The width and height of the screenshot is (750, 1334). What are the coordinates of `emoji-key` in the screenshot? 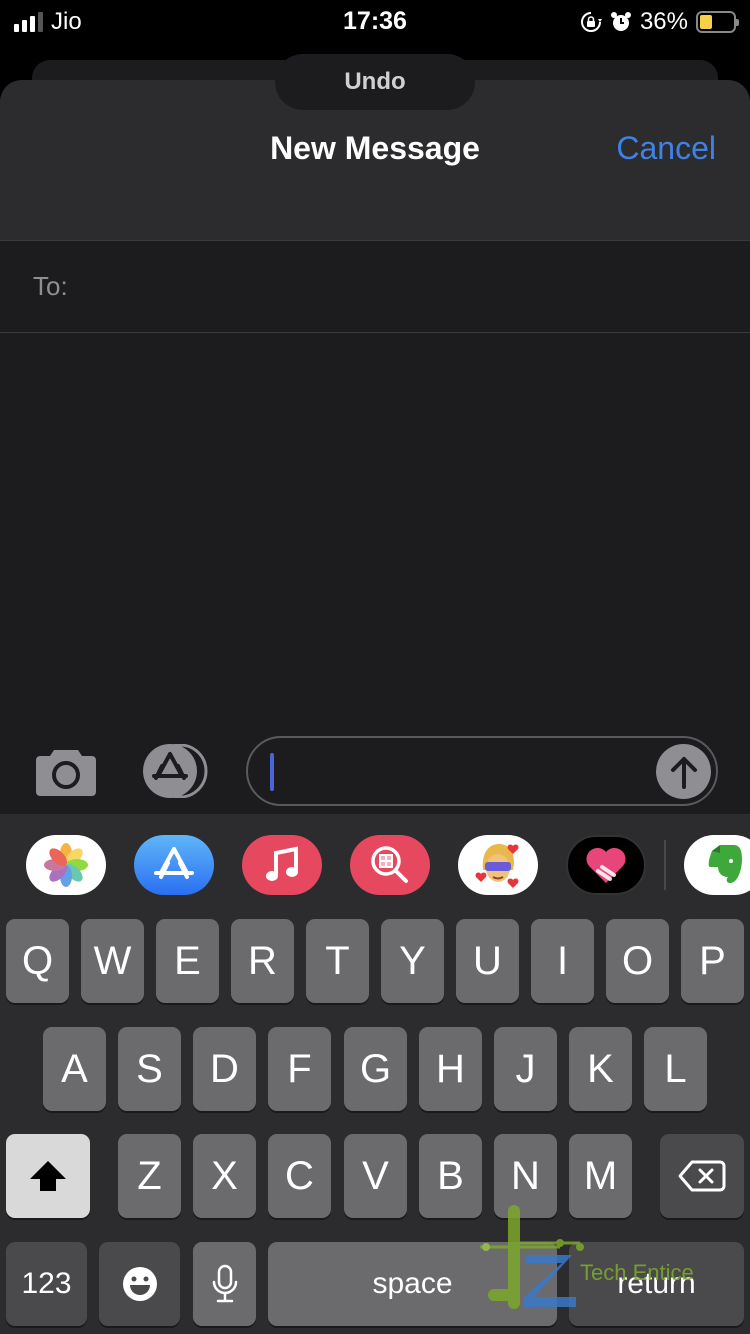 It's located at (139, 1284).